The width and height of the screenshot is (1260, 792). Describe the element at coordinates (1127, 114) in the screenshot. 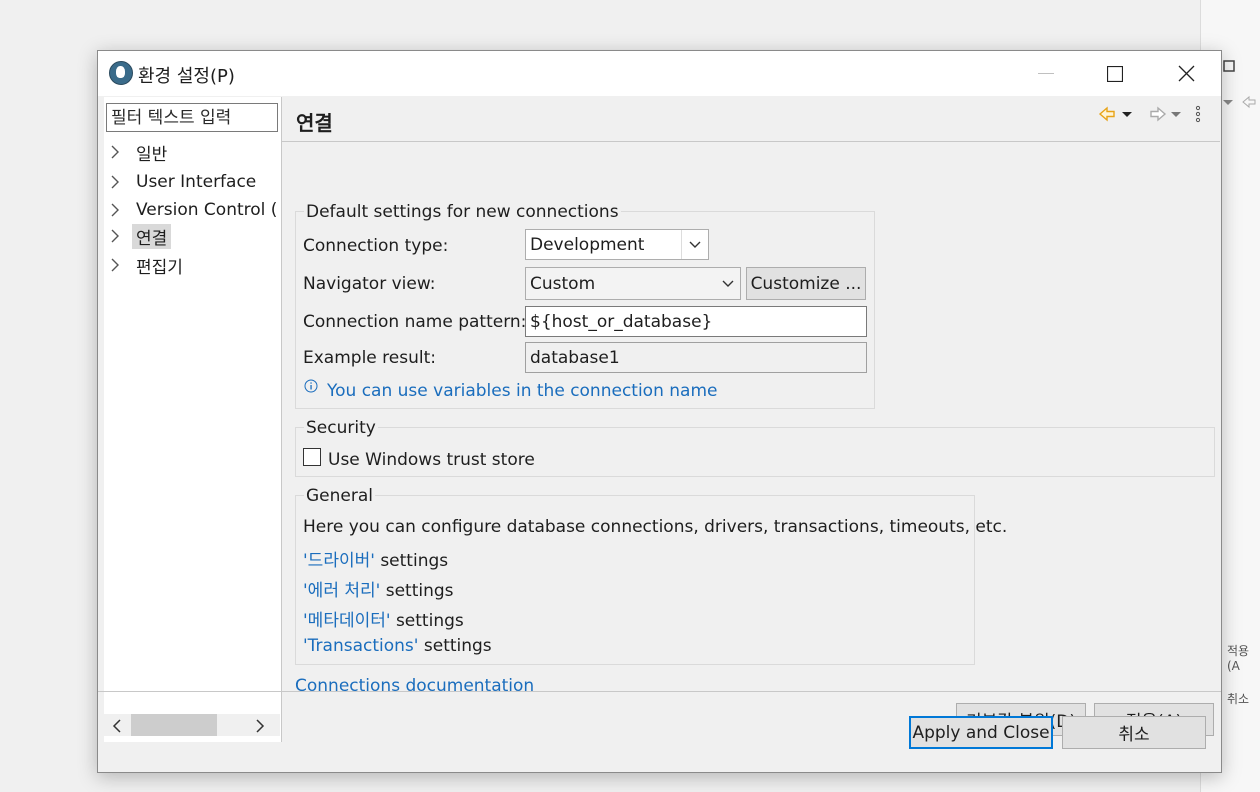

I see `back-history-dropdown-icon` at that location.